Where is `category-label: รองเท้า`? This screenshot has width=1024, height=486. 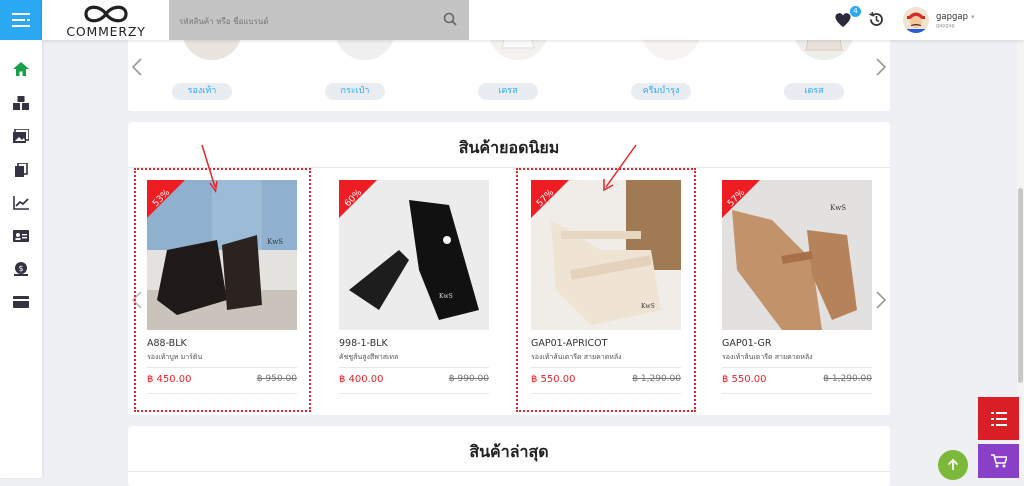 category-label: รองเท้า is located at coordinates (202, 91).